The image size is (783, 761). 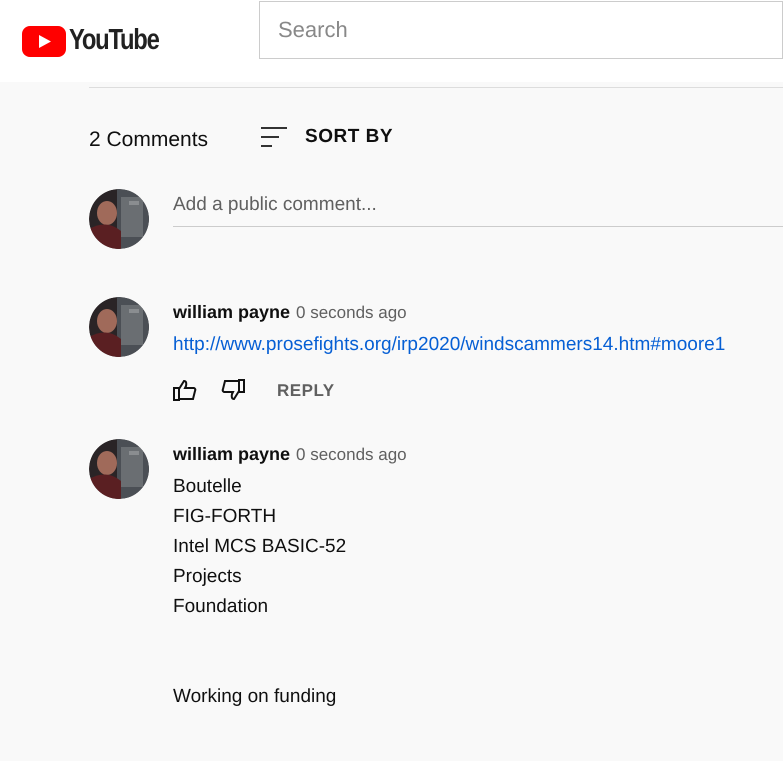 What do you see at coordinates (114, 41) in the screenshot?
I see `logo-text: YouTube` at bounding box center [114, 41].